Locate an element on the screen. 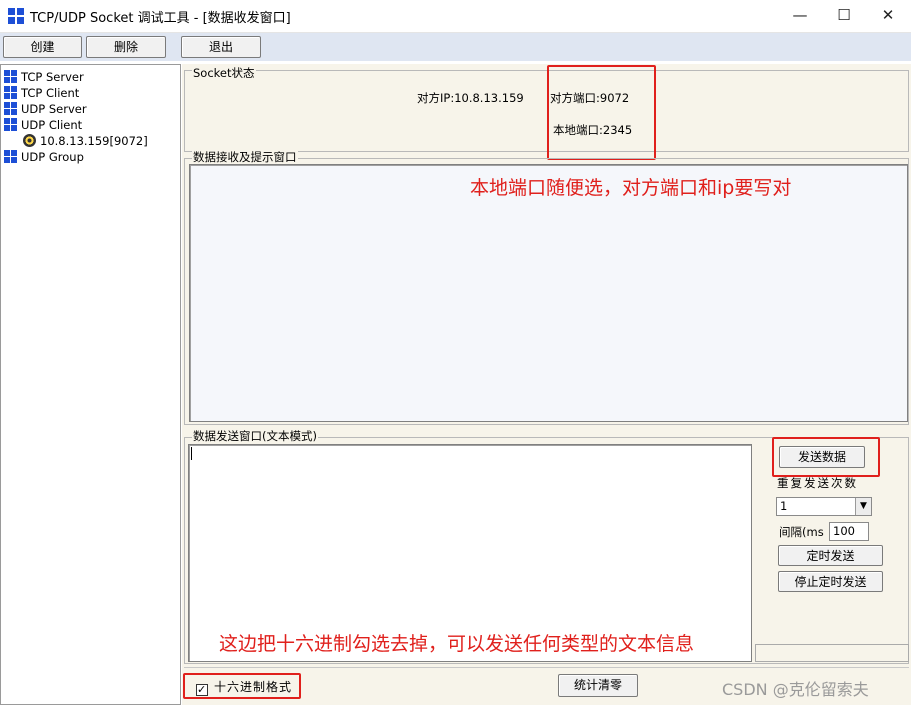  tree-item-label: TCP Server is located at coordinates (52, 77).